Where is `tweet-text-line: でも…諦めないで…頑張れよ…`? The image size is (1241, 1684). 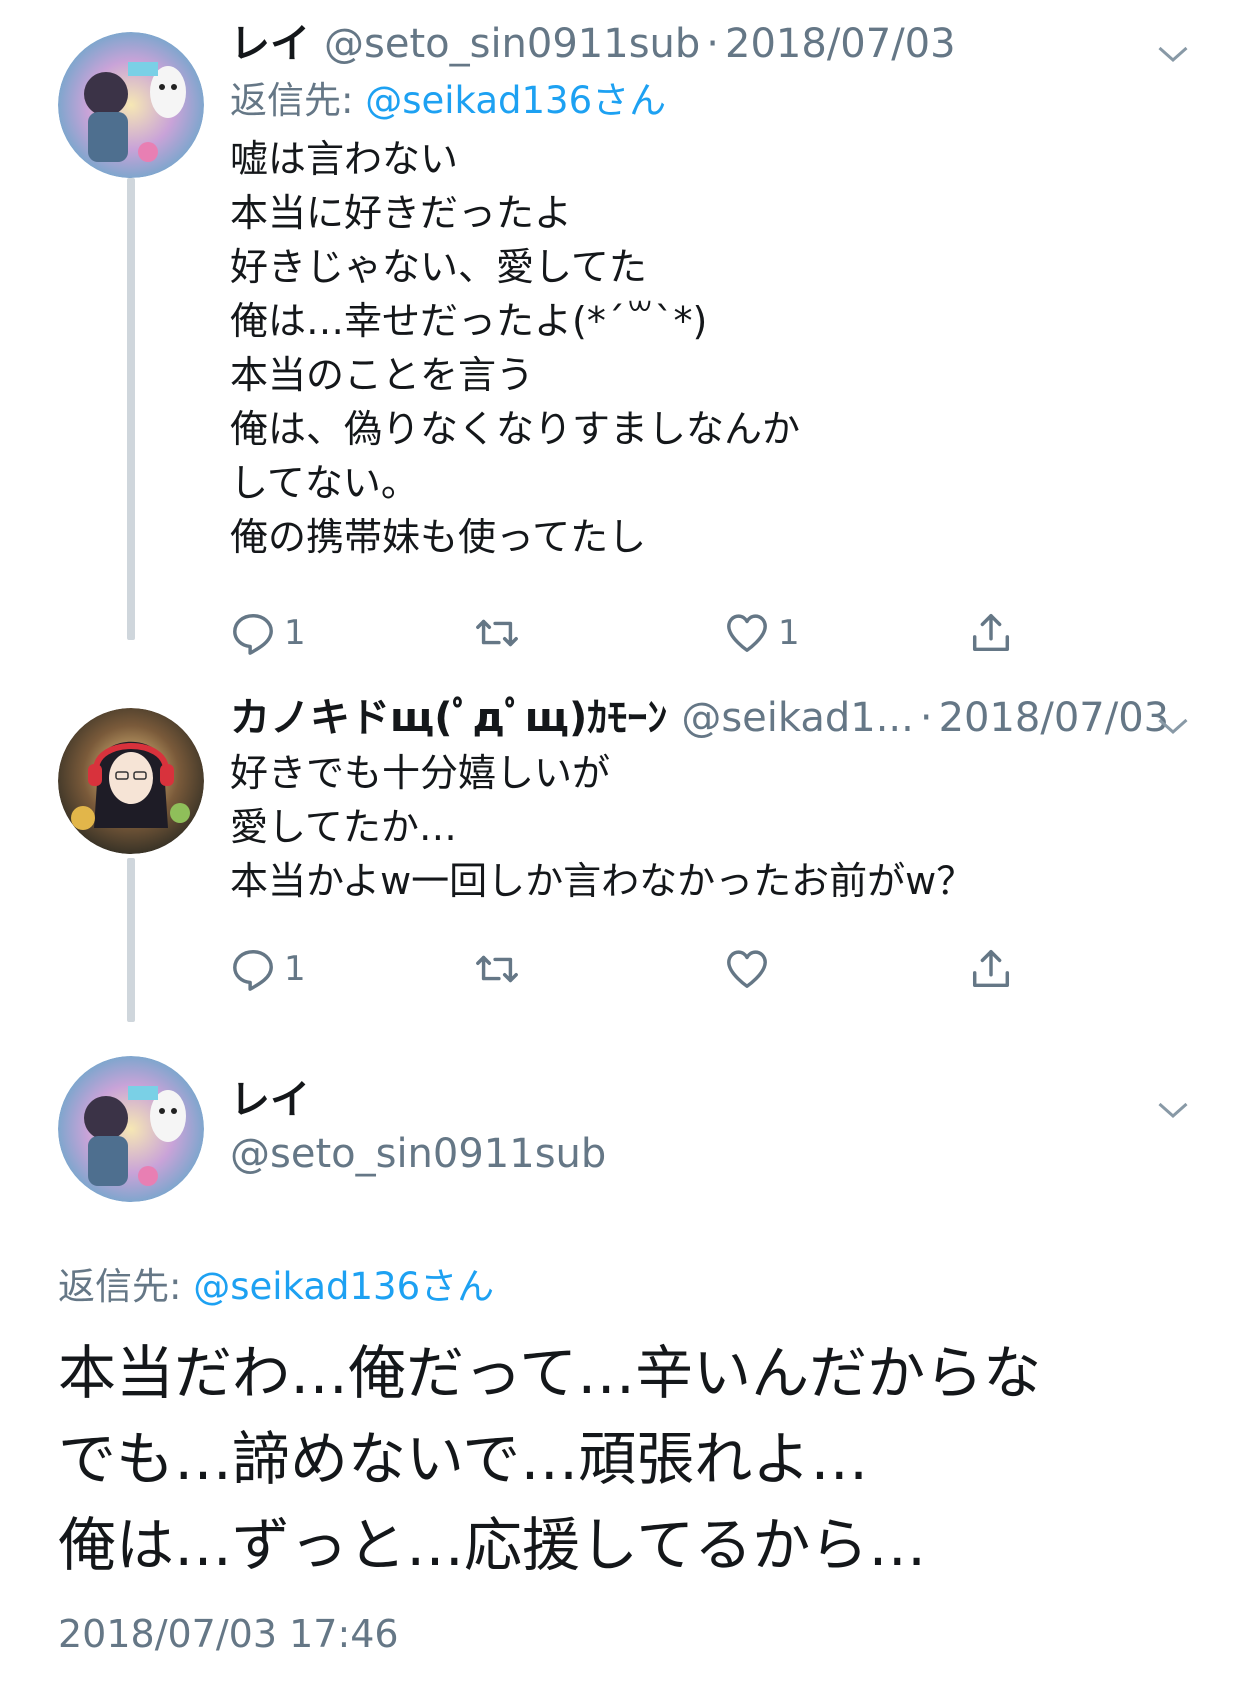
tweet-text-line: でも…諦めないで…頑張れよ… is located at coordinates (463, 1459).